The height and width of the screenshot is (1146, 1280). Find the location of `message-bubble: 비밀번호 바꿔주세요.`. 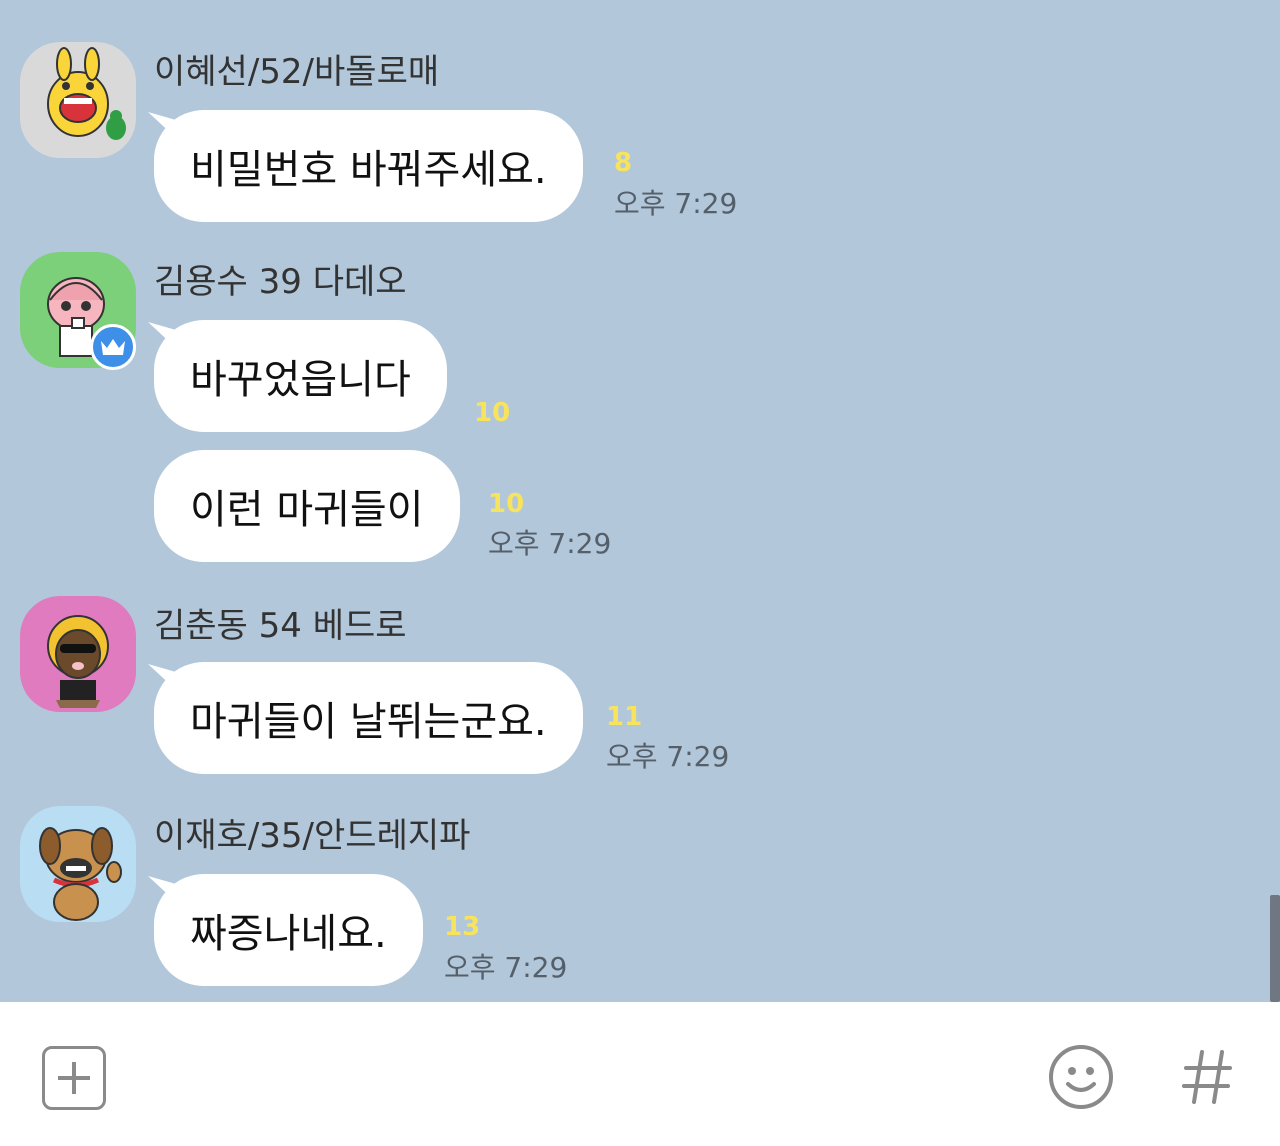

message-bubble: 비밀번호 바꿔주세요. is located at coordinates (368, 166).